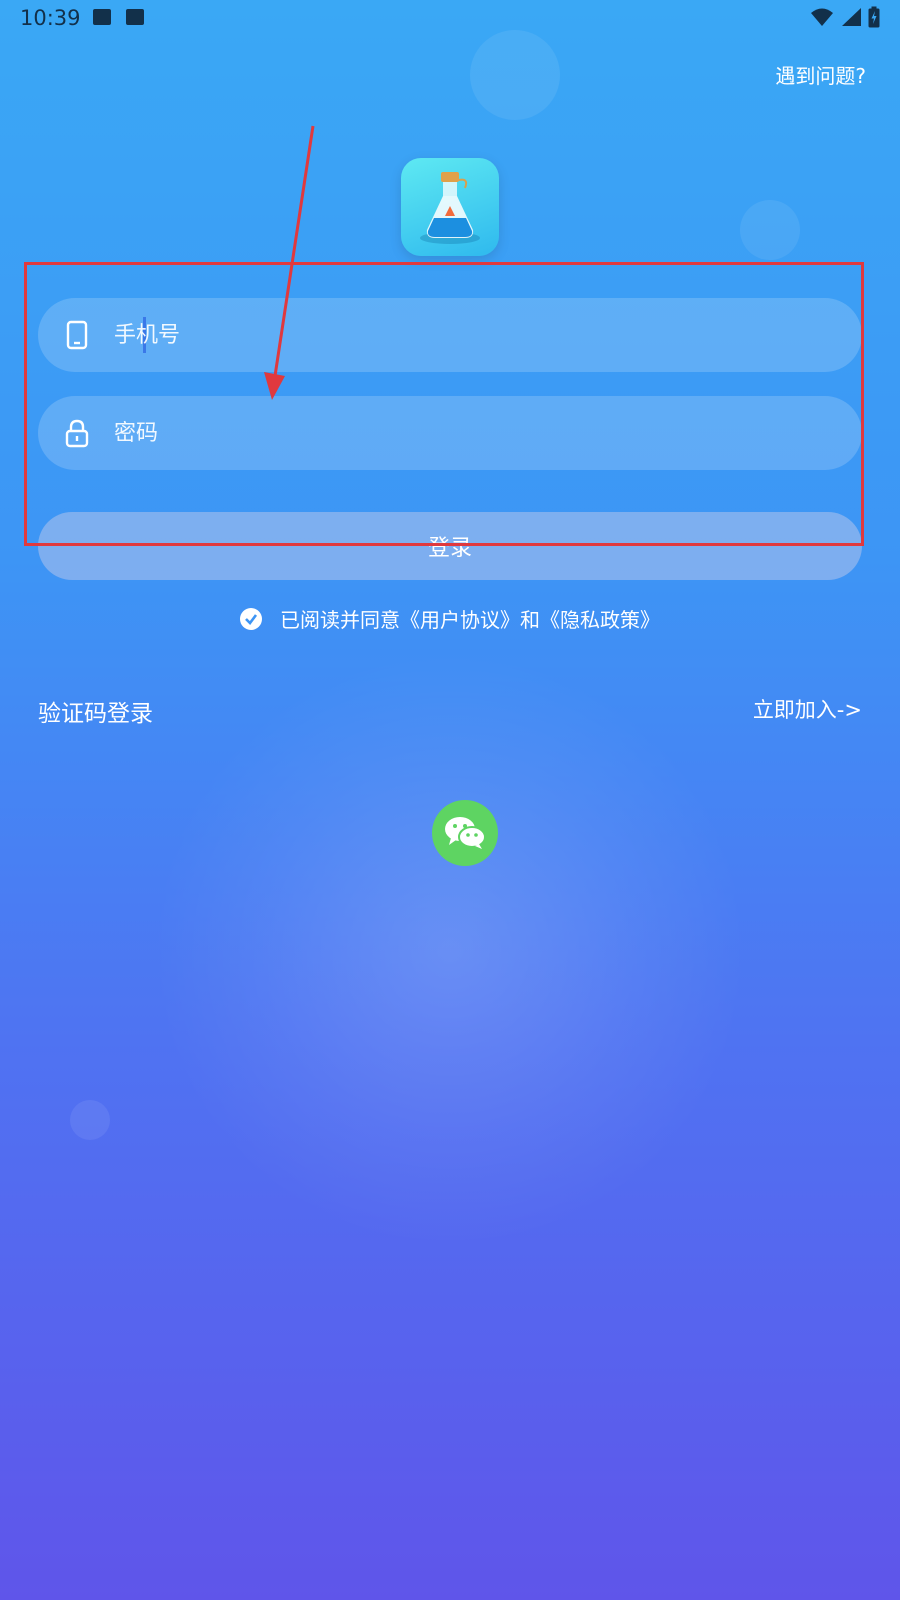  I want to click on wechat-icon, so click(465, 833).